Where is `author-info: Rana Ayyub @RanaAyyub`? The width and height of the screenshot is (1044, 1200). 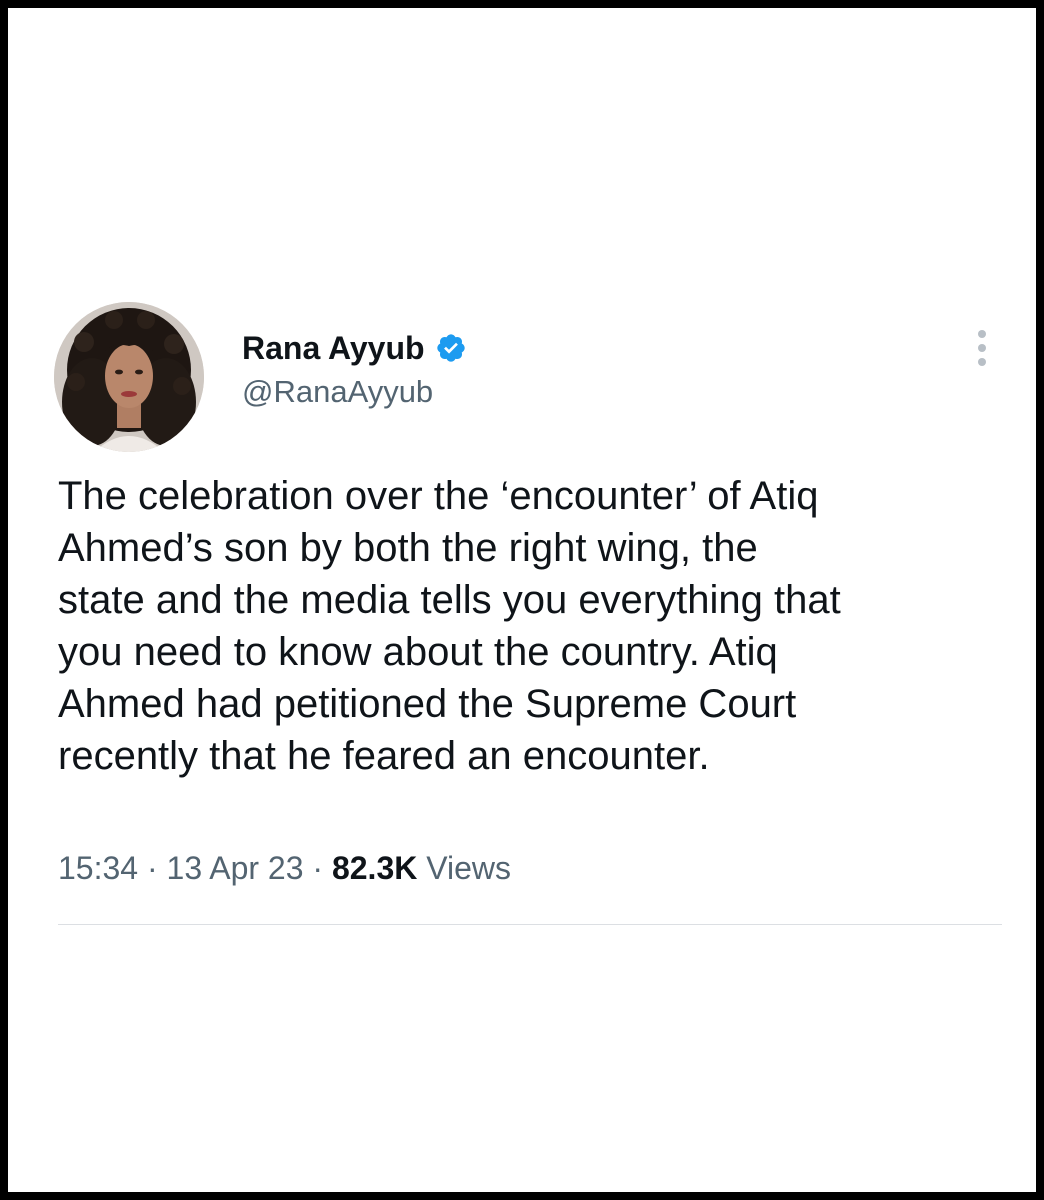 author-info: Rana Ayyub @RanaAyyub is located at coordinates (354, 370).